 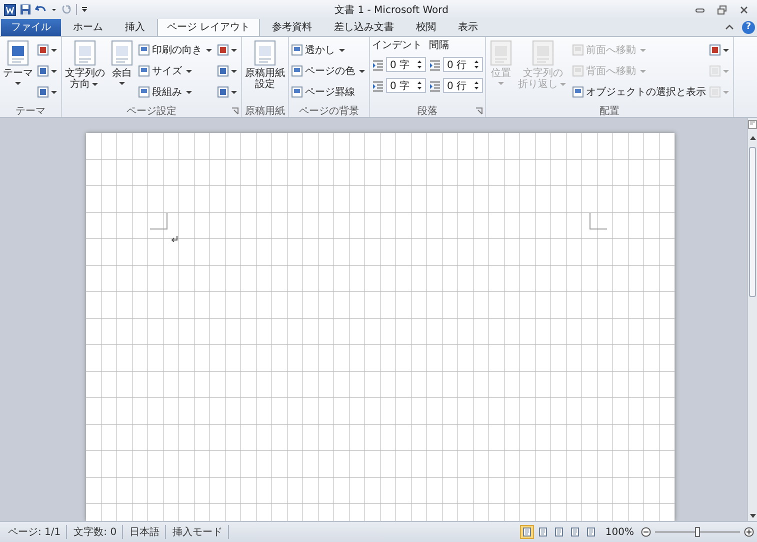 I want to click on status-item: 挿入モード, so click(x=198, y=532).